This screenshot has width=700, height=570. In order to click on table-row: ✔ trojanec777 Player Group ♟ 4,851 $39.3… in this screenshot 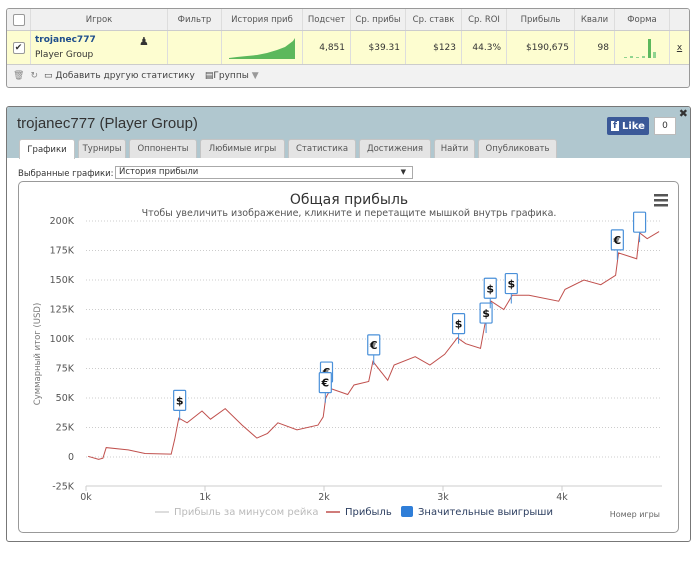, I will do `click(348, 48)`.